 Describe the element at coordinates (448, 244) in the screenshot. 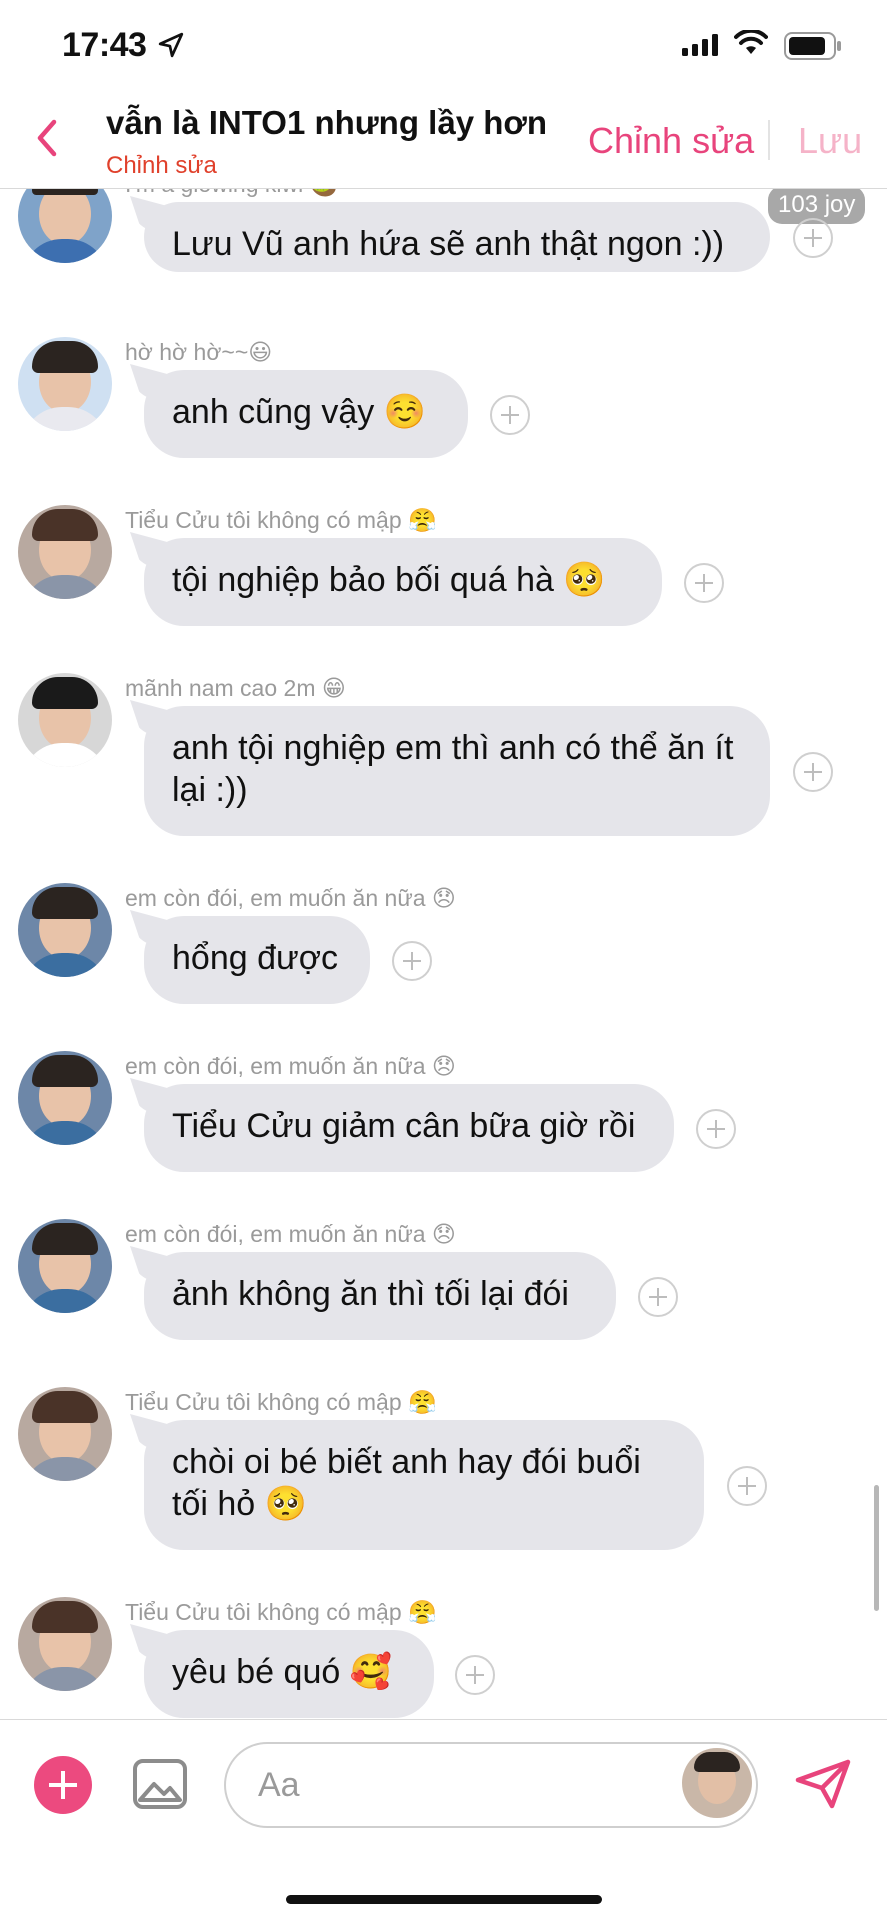

I see `message-text: Lưu Vũ anh hứa sẽ anh thật ngon :))` at that location.